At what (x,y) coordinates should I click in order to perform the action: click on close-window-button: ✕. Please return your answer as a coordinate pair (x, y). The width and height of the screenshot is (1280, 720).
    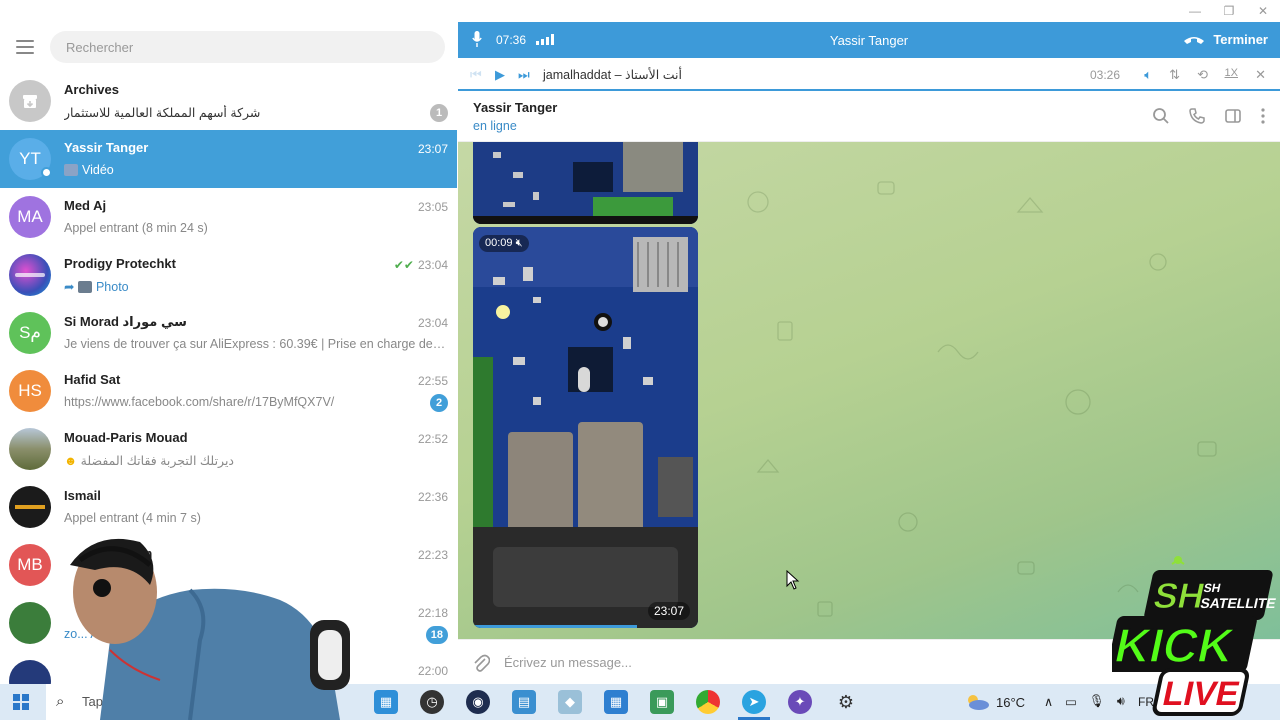
    Looking at the image, I should click on (1263, 11).